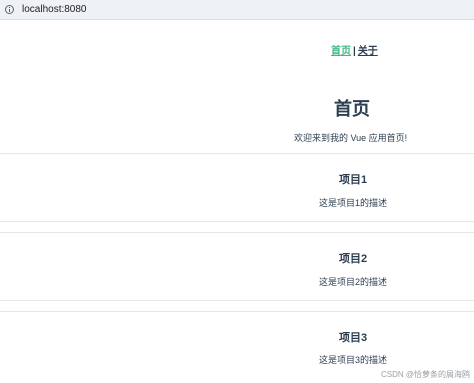  What do you see at coordinates (352, 109) in the screenshot?
I see `page-title: 首页` at bounding box center [352, 109].